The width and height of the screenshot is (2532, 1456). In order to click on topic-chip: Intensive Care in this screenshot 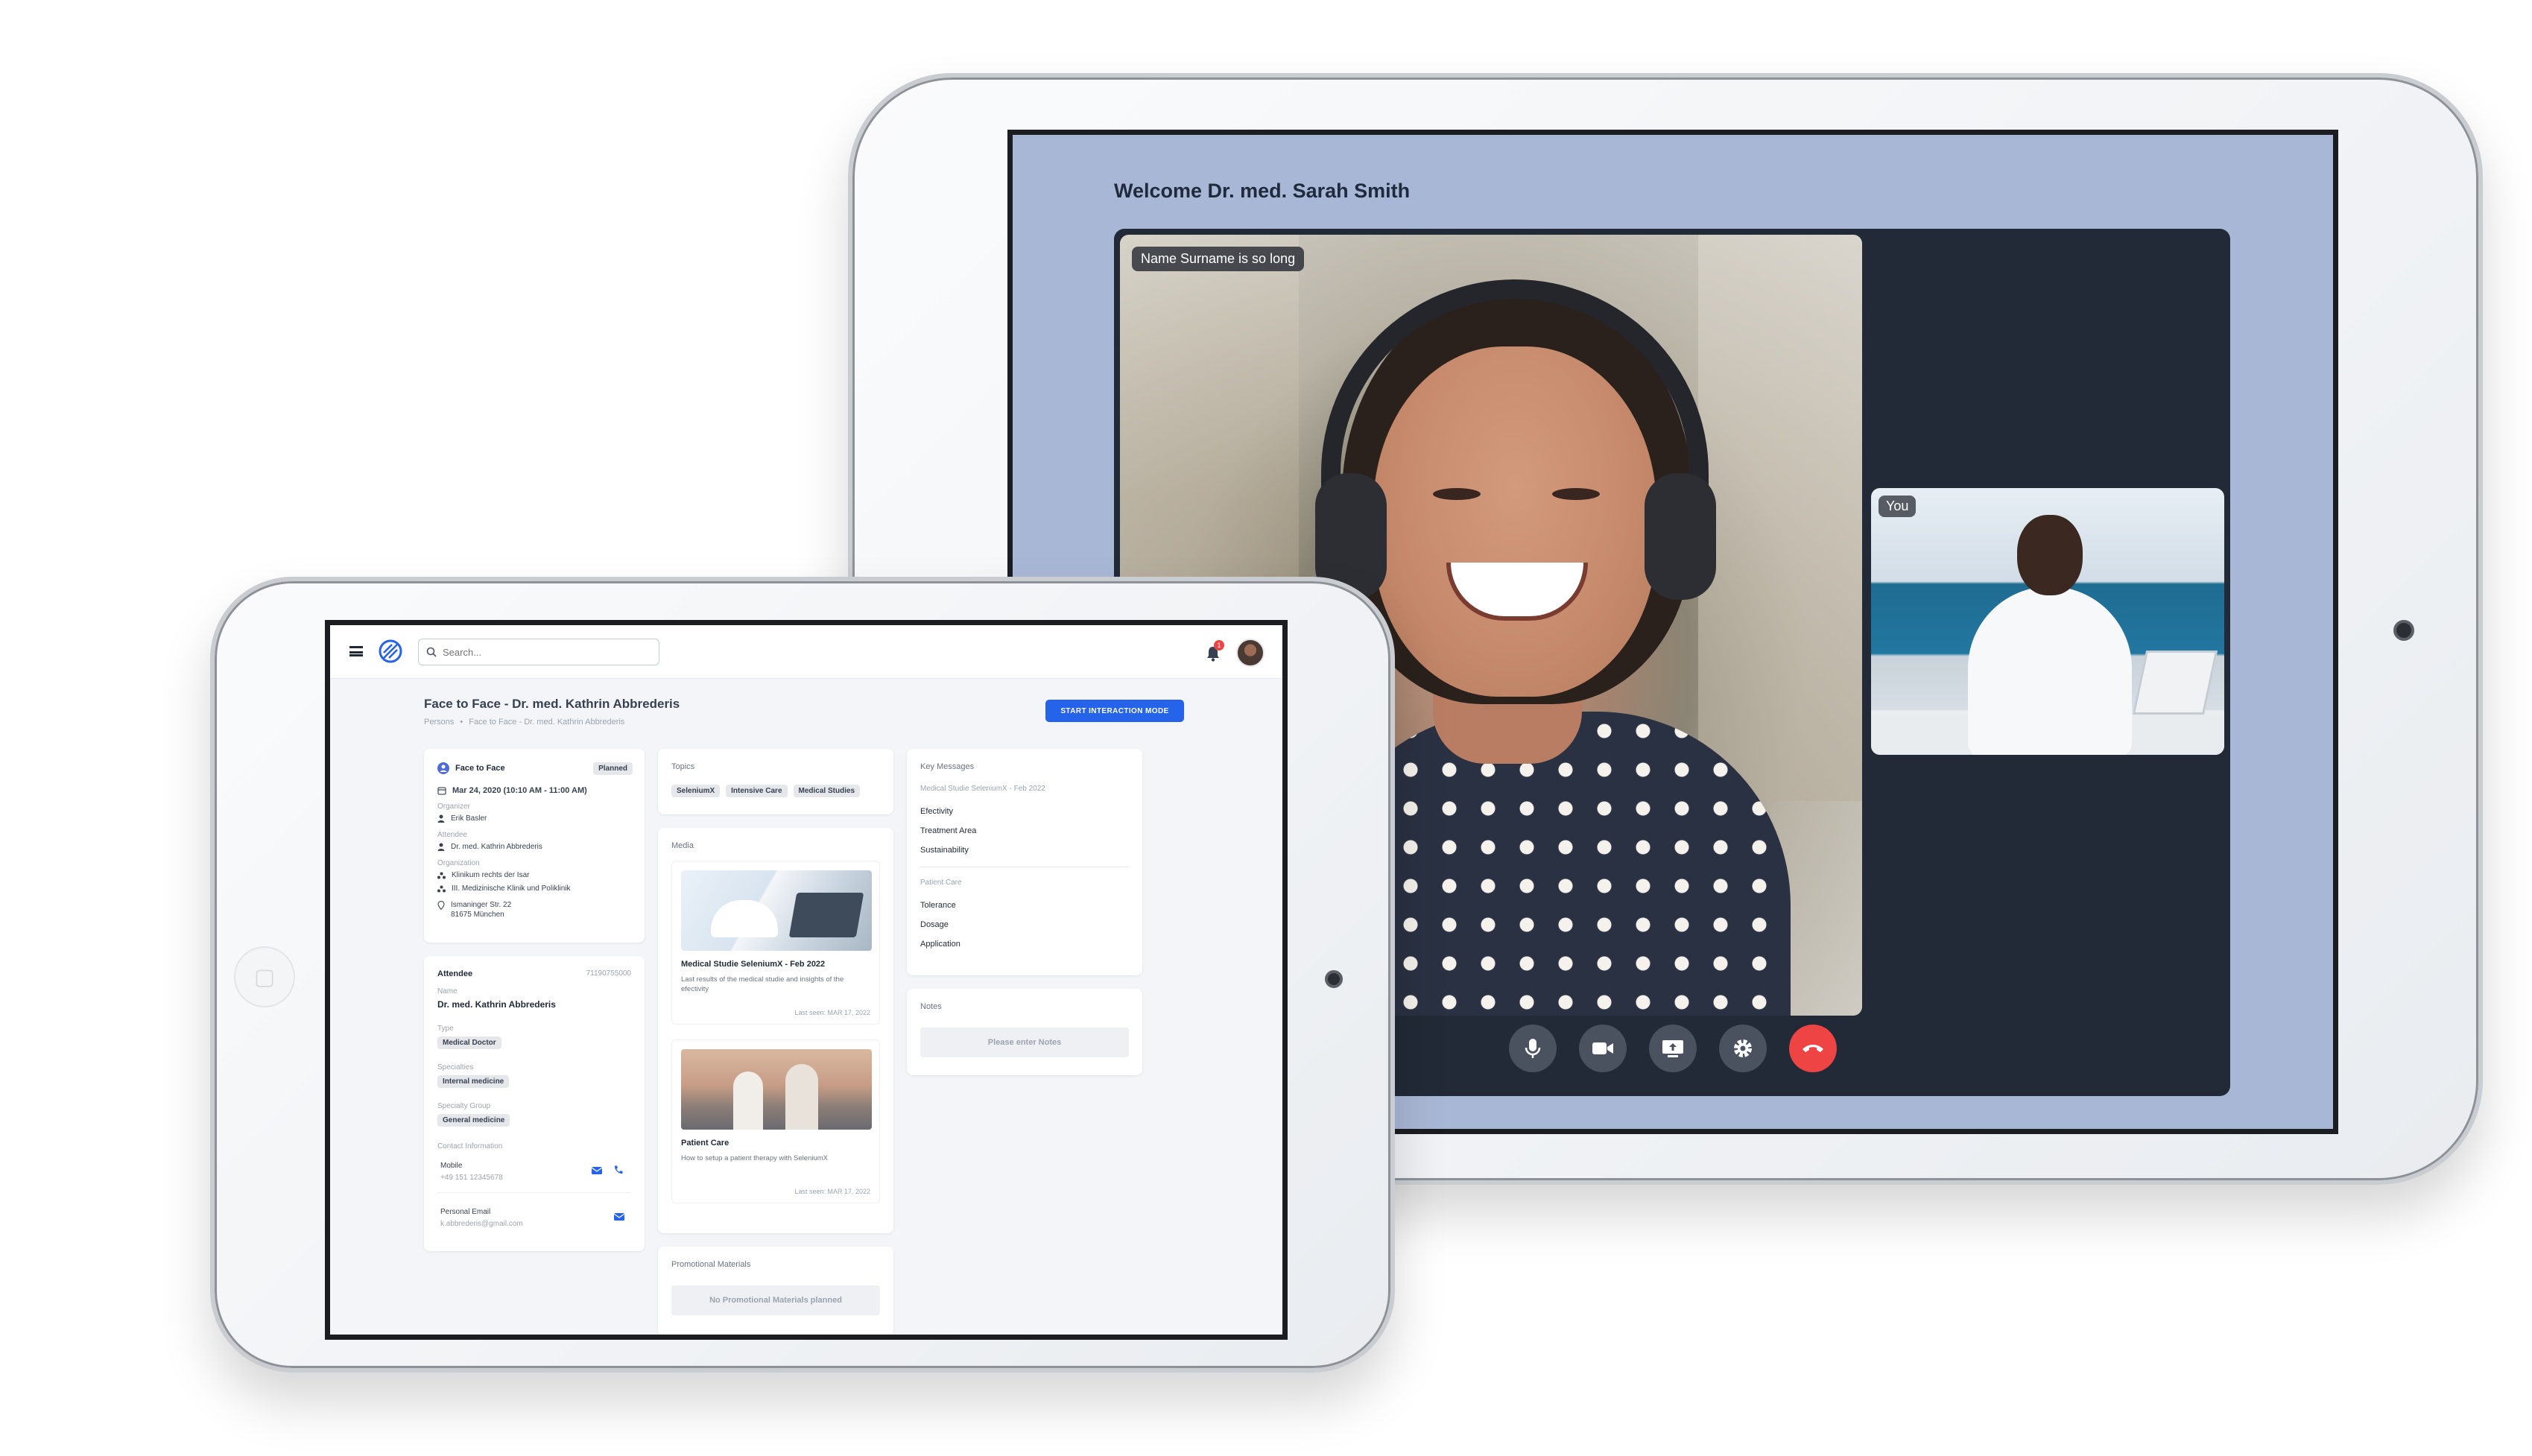, I will do `click(757, 791)`.